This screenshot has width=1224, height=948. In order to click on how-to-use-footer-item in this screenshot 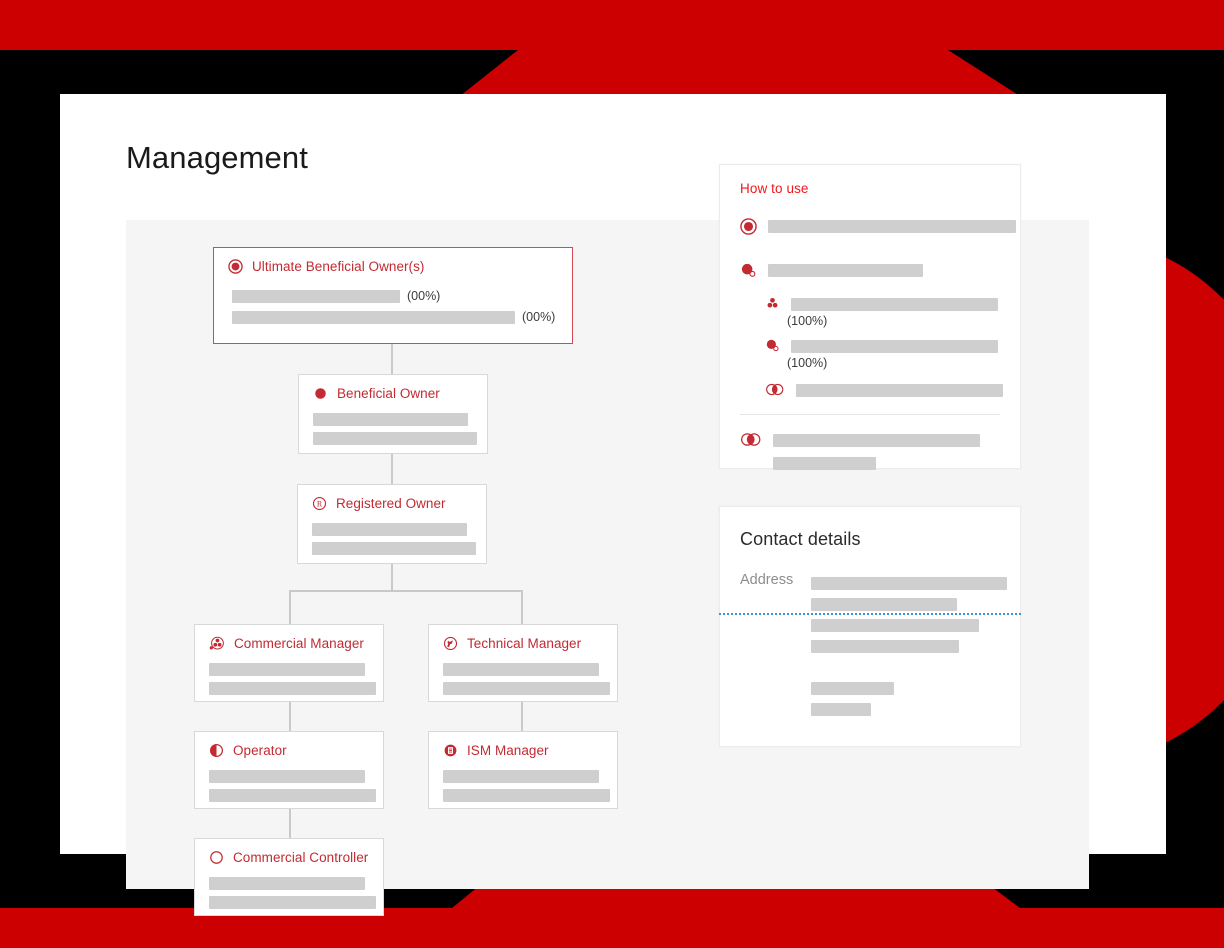, I will do `click(870, 450)`.